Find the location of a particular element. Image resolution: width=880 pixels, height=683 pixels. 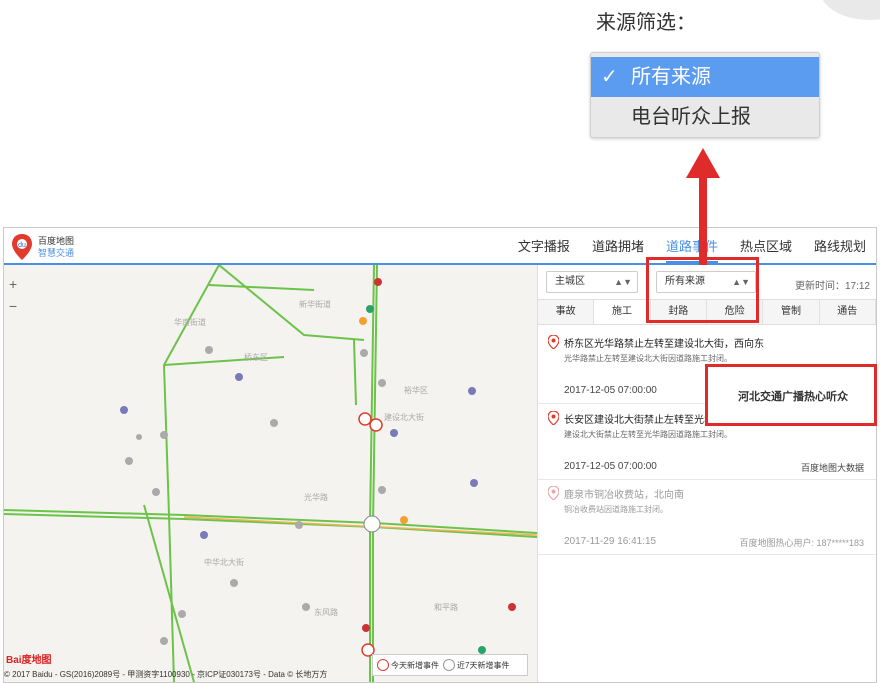

filter-caption: 来源筛选： is located at coordinates (646, 23).